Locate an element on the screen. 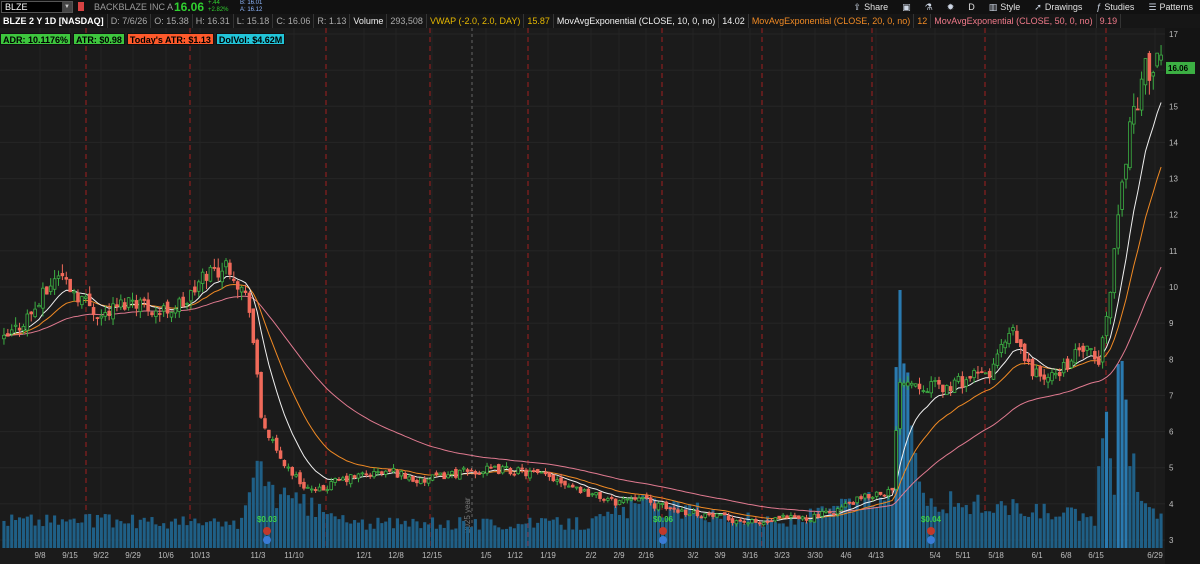  vwap-study-label: VWAP (-2.0, 2.0, DAY) is located at coordinates (476, 21).